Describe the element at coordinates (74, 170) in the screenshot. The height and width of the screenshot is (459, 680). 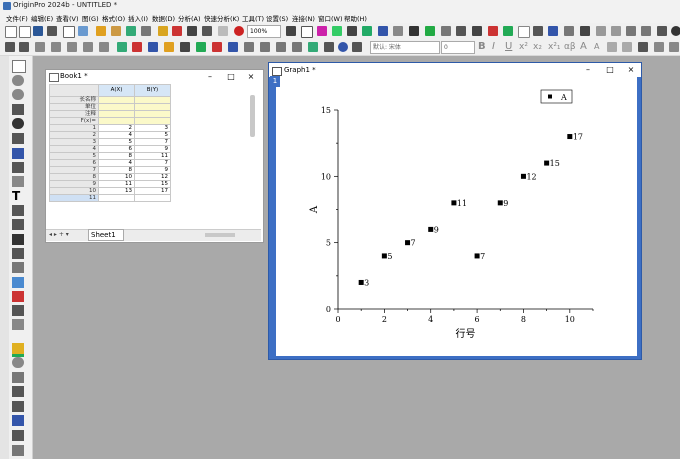
I see `row-number: 7` at that location.